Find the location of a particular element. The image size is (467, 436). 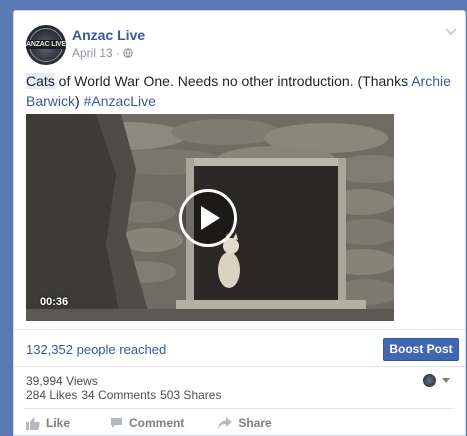

caption-highlight: Cats is located at coordinates (40, 81).